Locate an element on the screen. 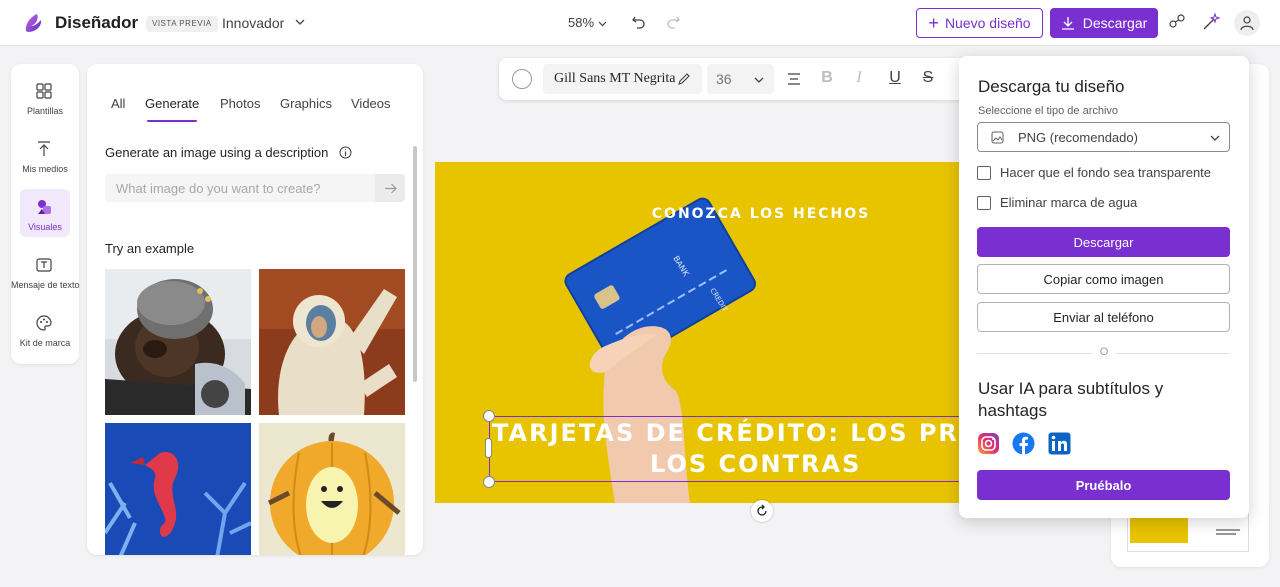  download-icon is located at coordinates (1067, 23).